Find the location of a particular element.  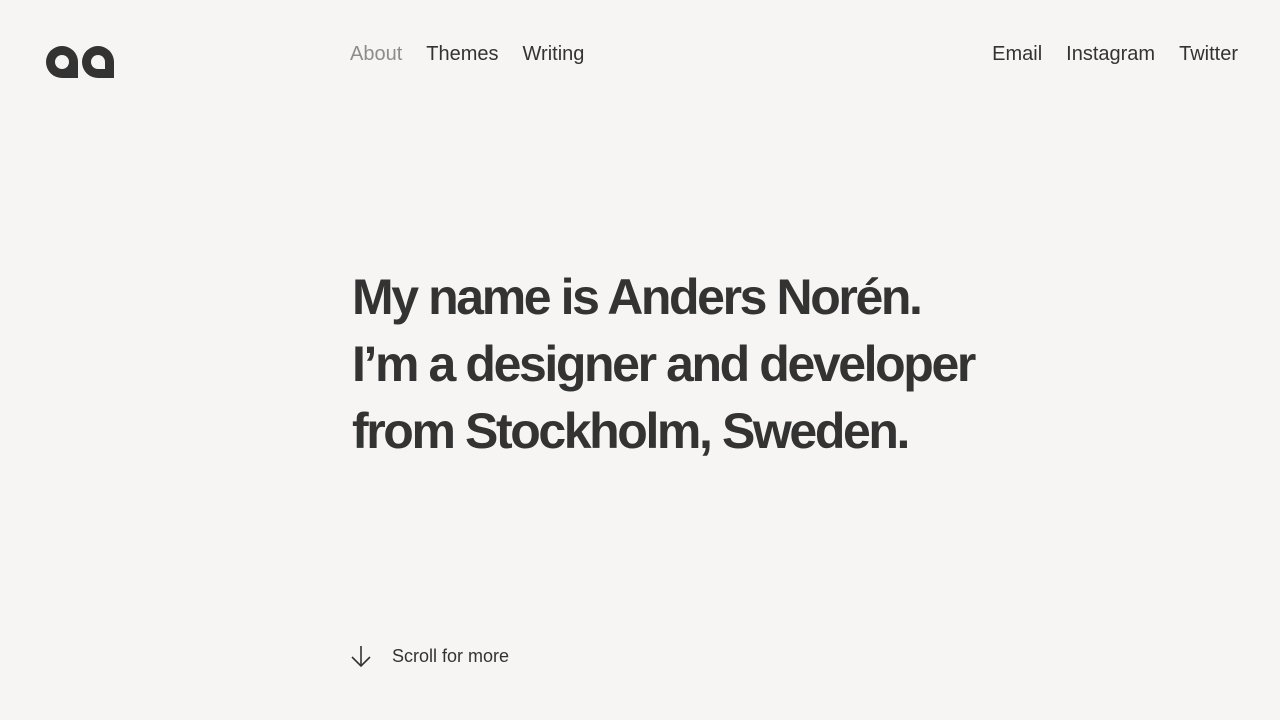

social-item-instagram: Instagram is located at coordinates (1110, 54).